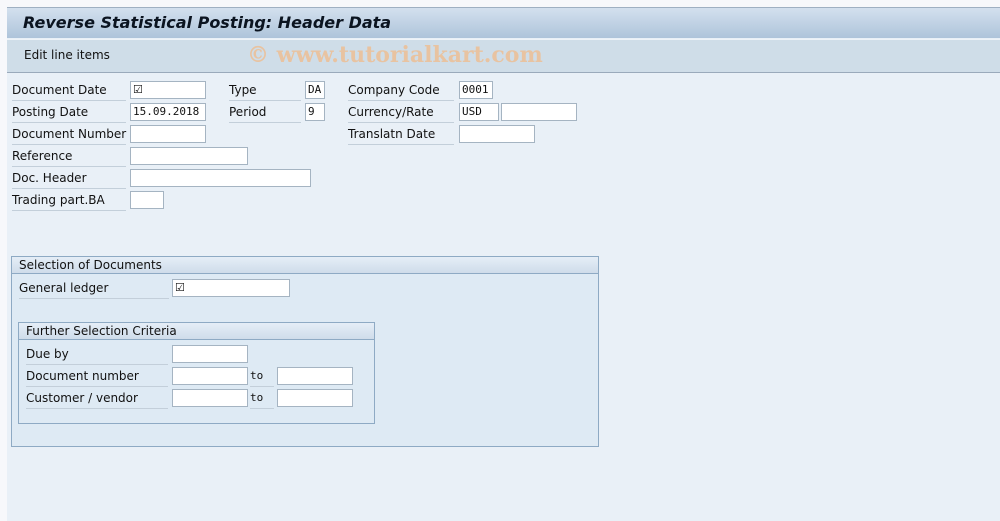 This screenshot has height=521, width=1000. I want to click on watermark: © www.tutorialkart.com, so click(395, 55).